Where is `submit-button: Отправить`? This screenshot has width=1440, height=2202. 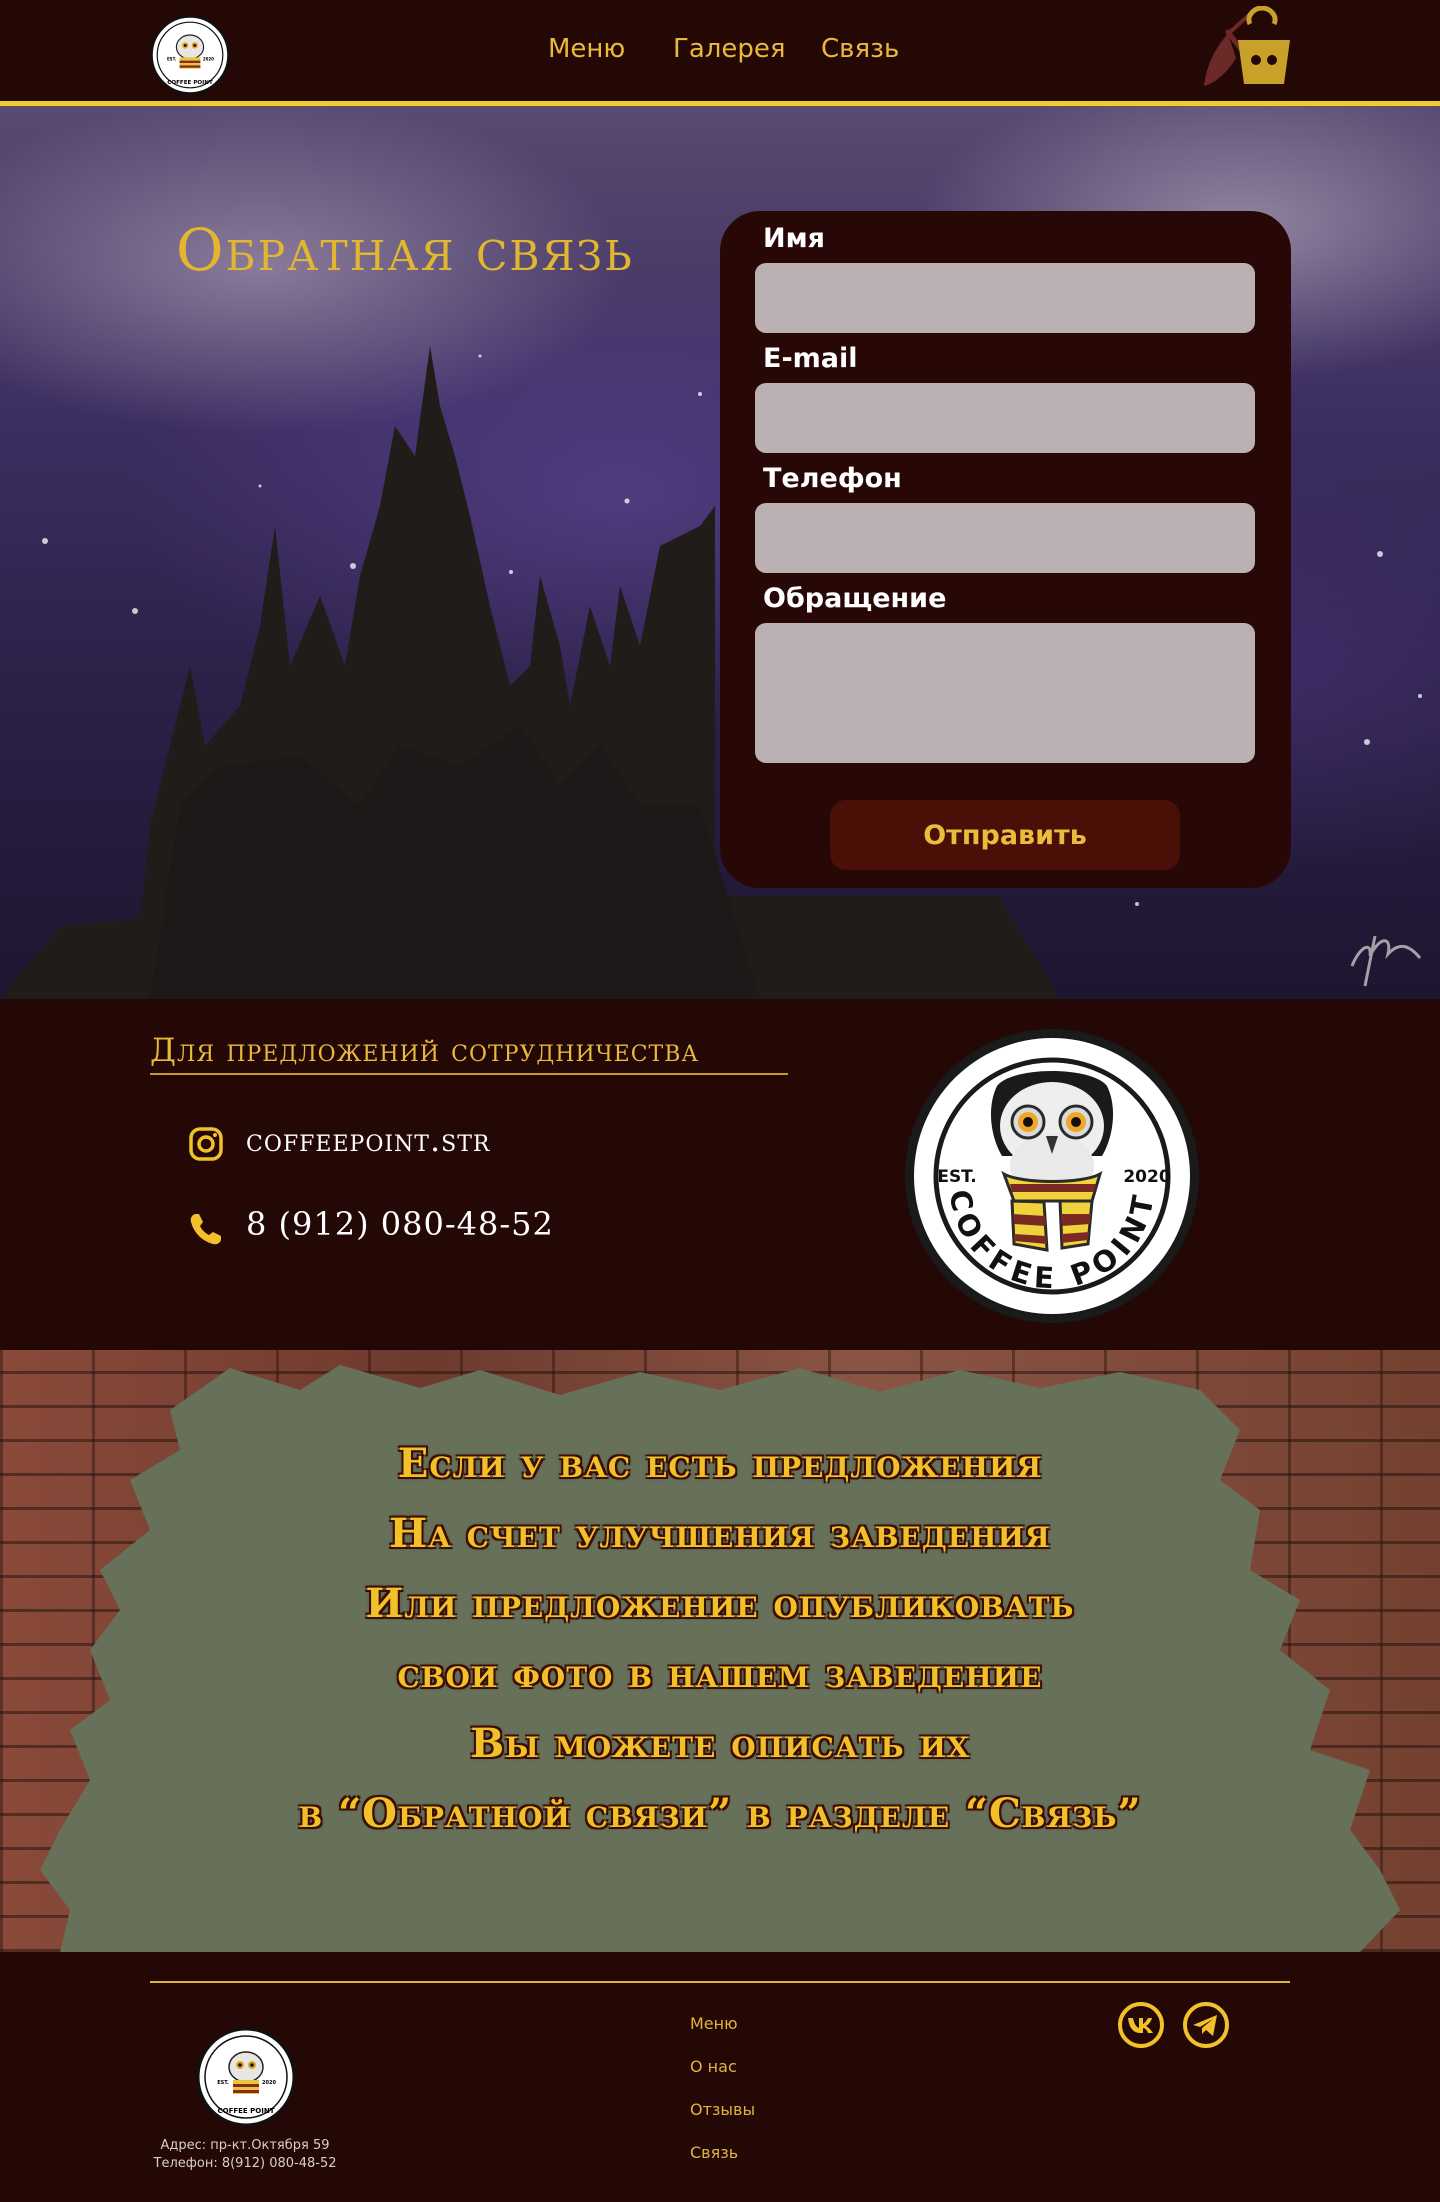
submit-button: Отправить is located at coordinates (1005, 835).